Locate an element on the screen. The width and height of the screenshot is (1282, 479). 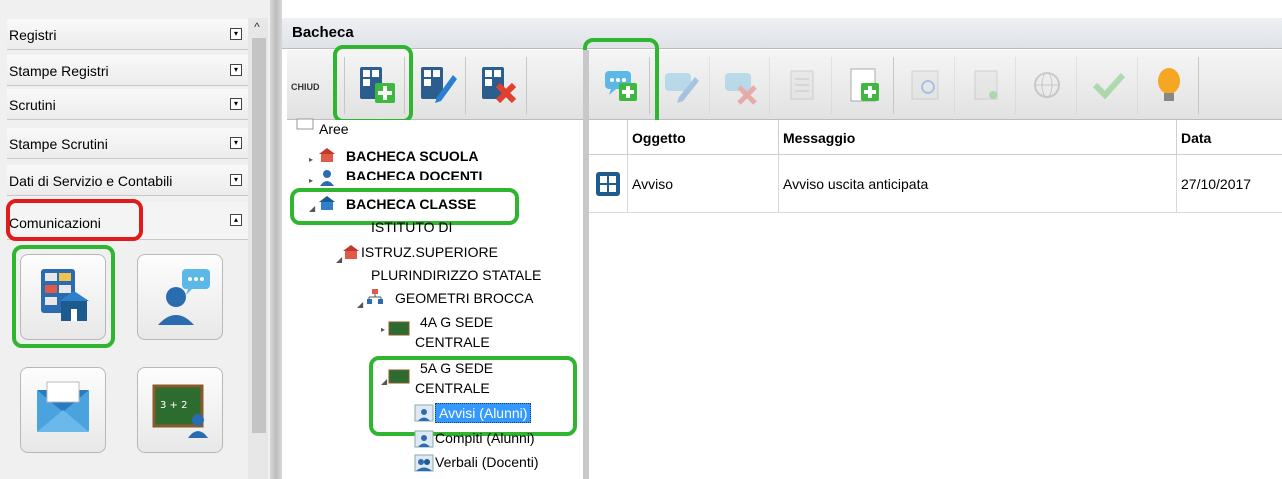
blackboard-icon is located at coordinates (399, 328).